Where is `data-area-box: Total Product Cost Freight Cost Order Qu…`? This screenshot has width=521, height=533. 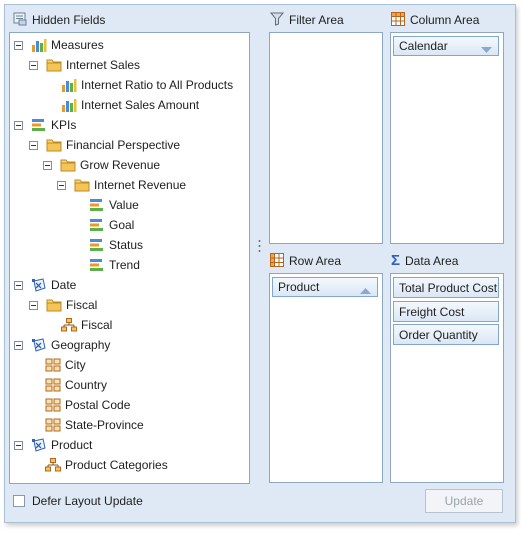
data-area-box: Total Product Cost Freight Cost Order Qu… is located at coordinates (447, 378).